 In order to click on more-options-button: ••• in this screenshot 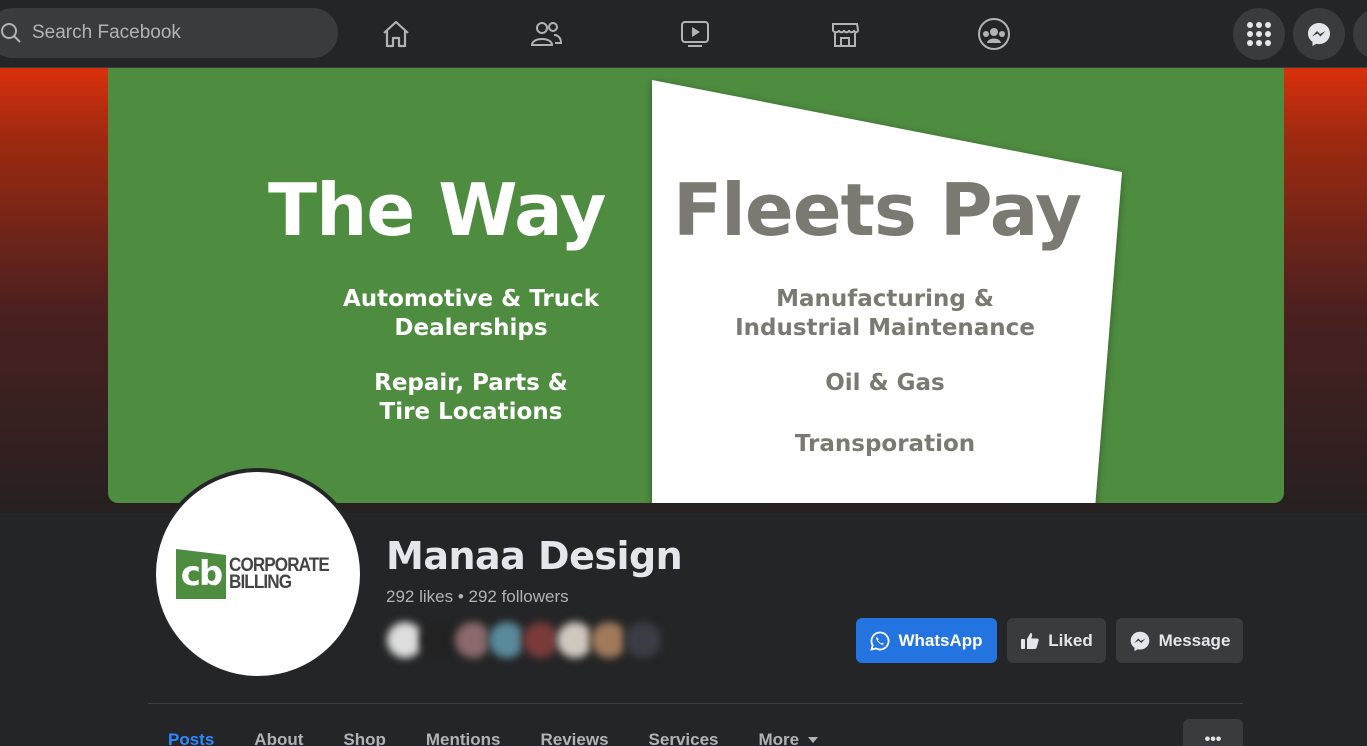, I will do `click(1213, 732)`.